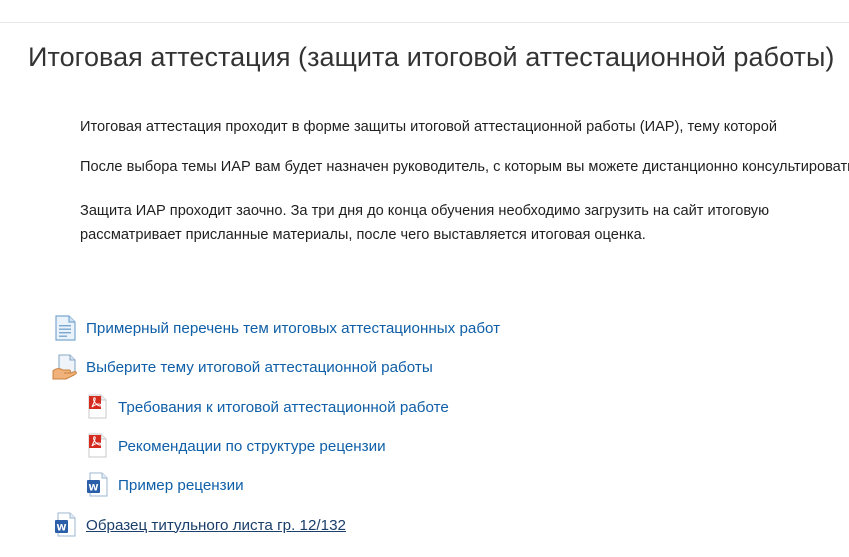  I want to click on activity-review-sample-doc: W Пример рецензии, so click(164, 485).